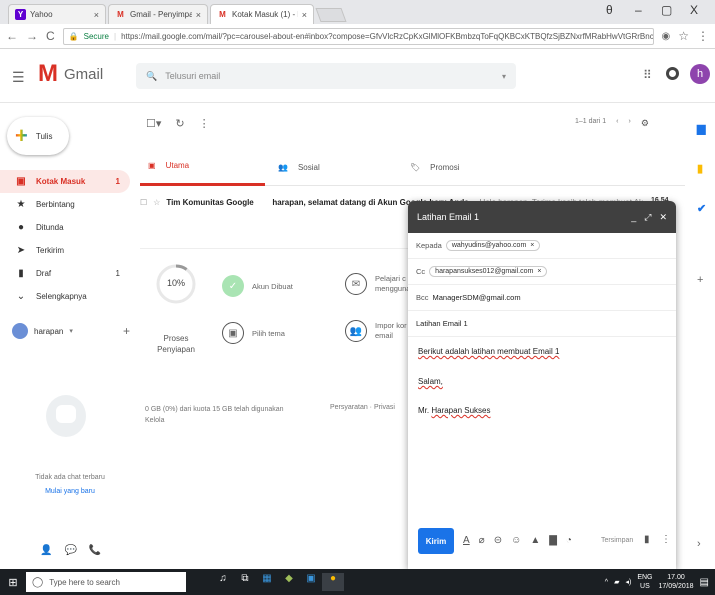 The image size is (715, 595). Describe the element at coordinates (703, 36) in the screenshot. I see `browser-menu-icon: ⋮` at that location.